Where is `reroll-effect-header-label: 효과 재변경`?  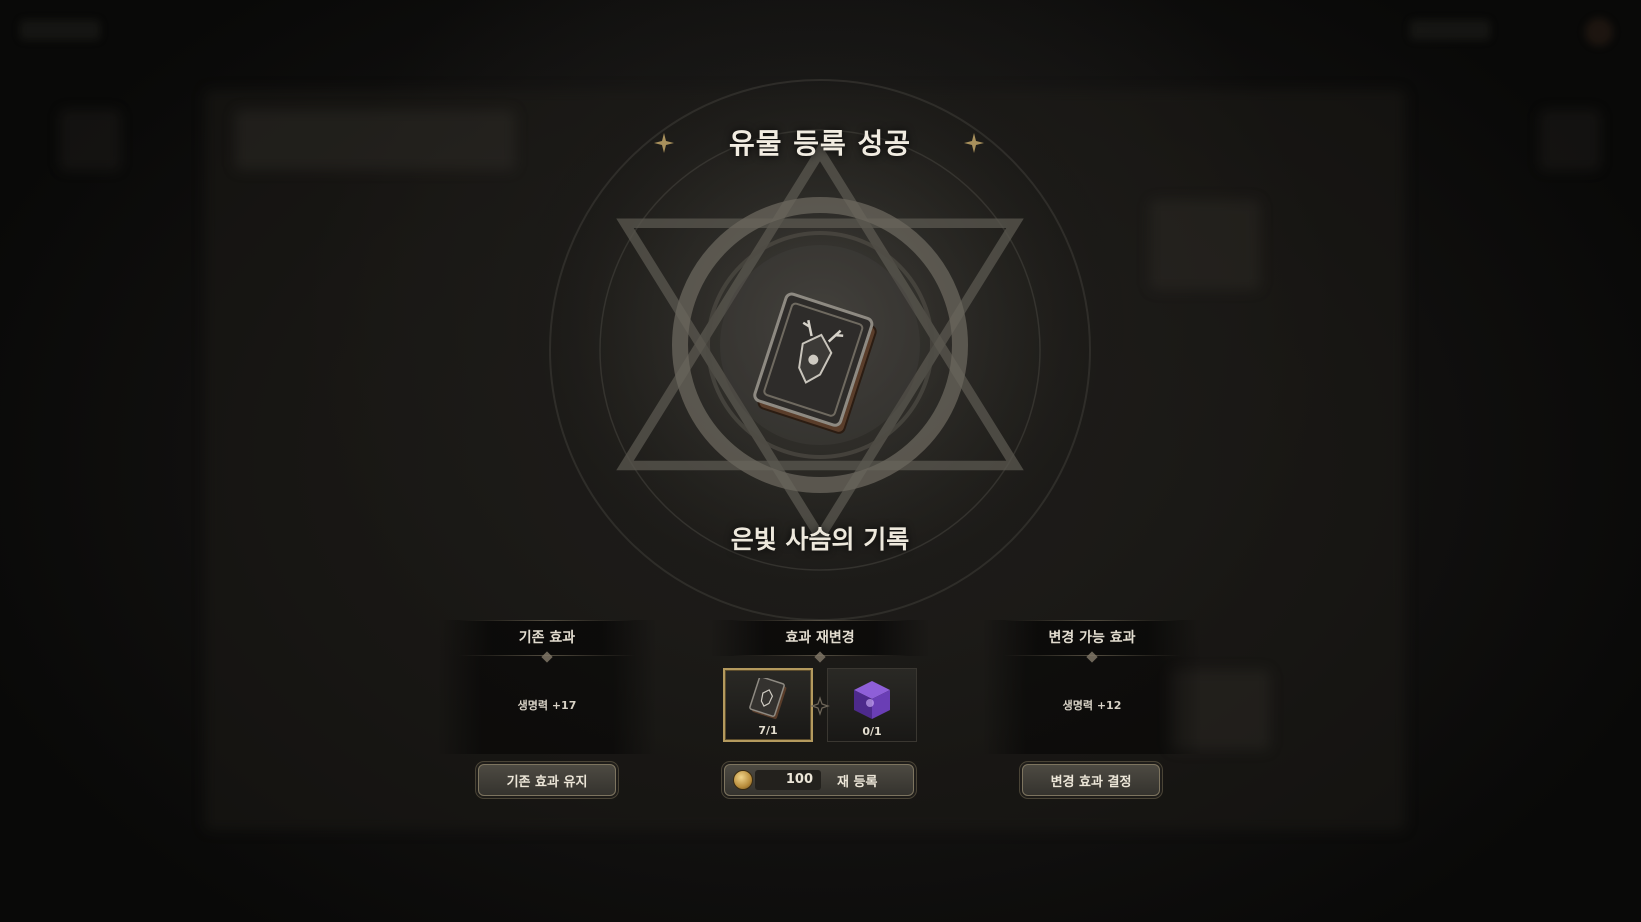 reroll-effect-header-label: 효과 재변경 is located at coordinates (820, 638).